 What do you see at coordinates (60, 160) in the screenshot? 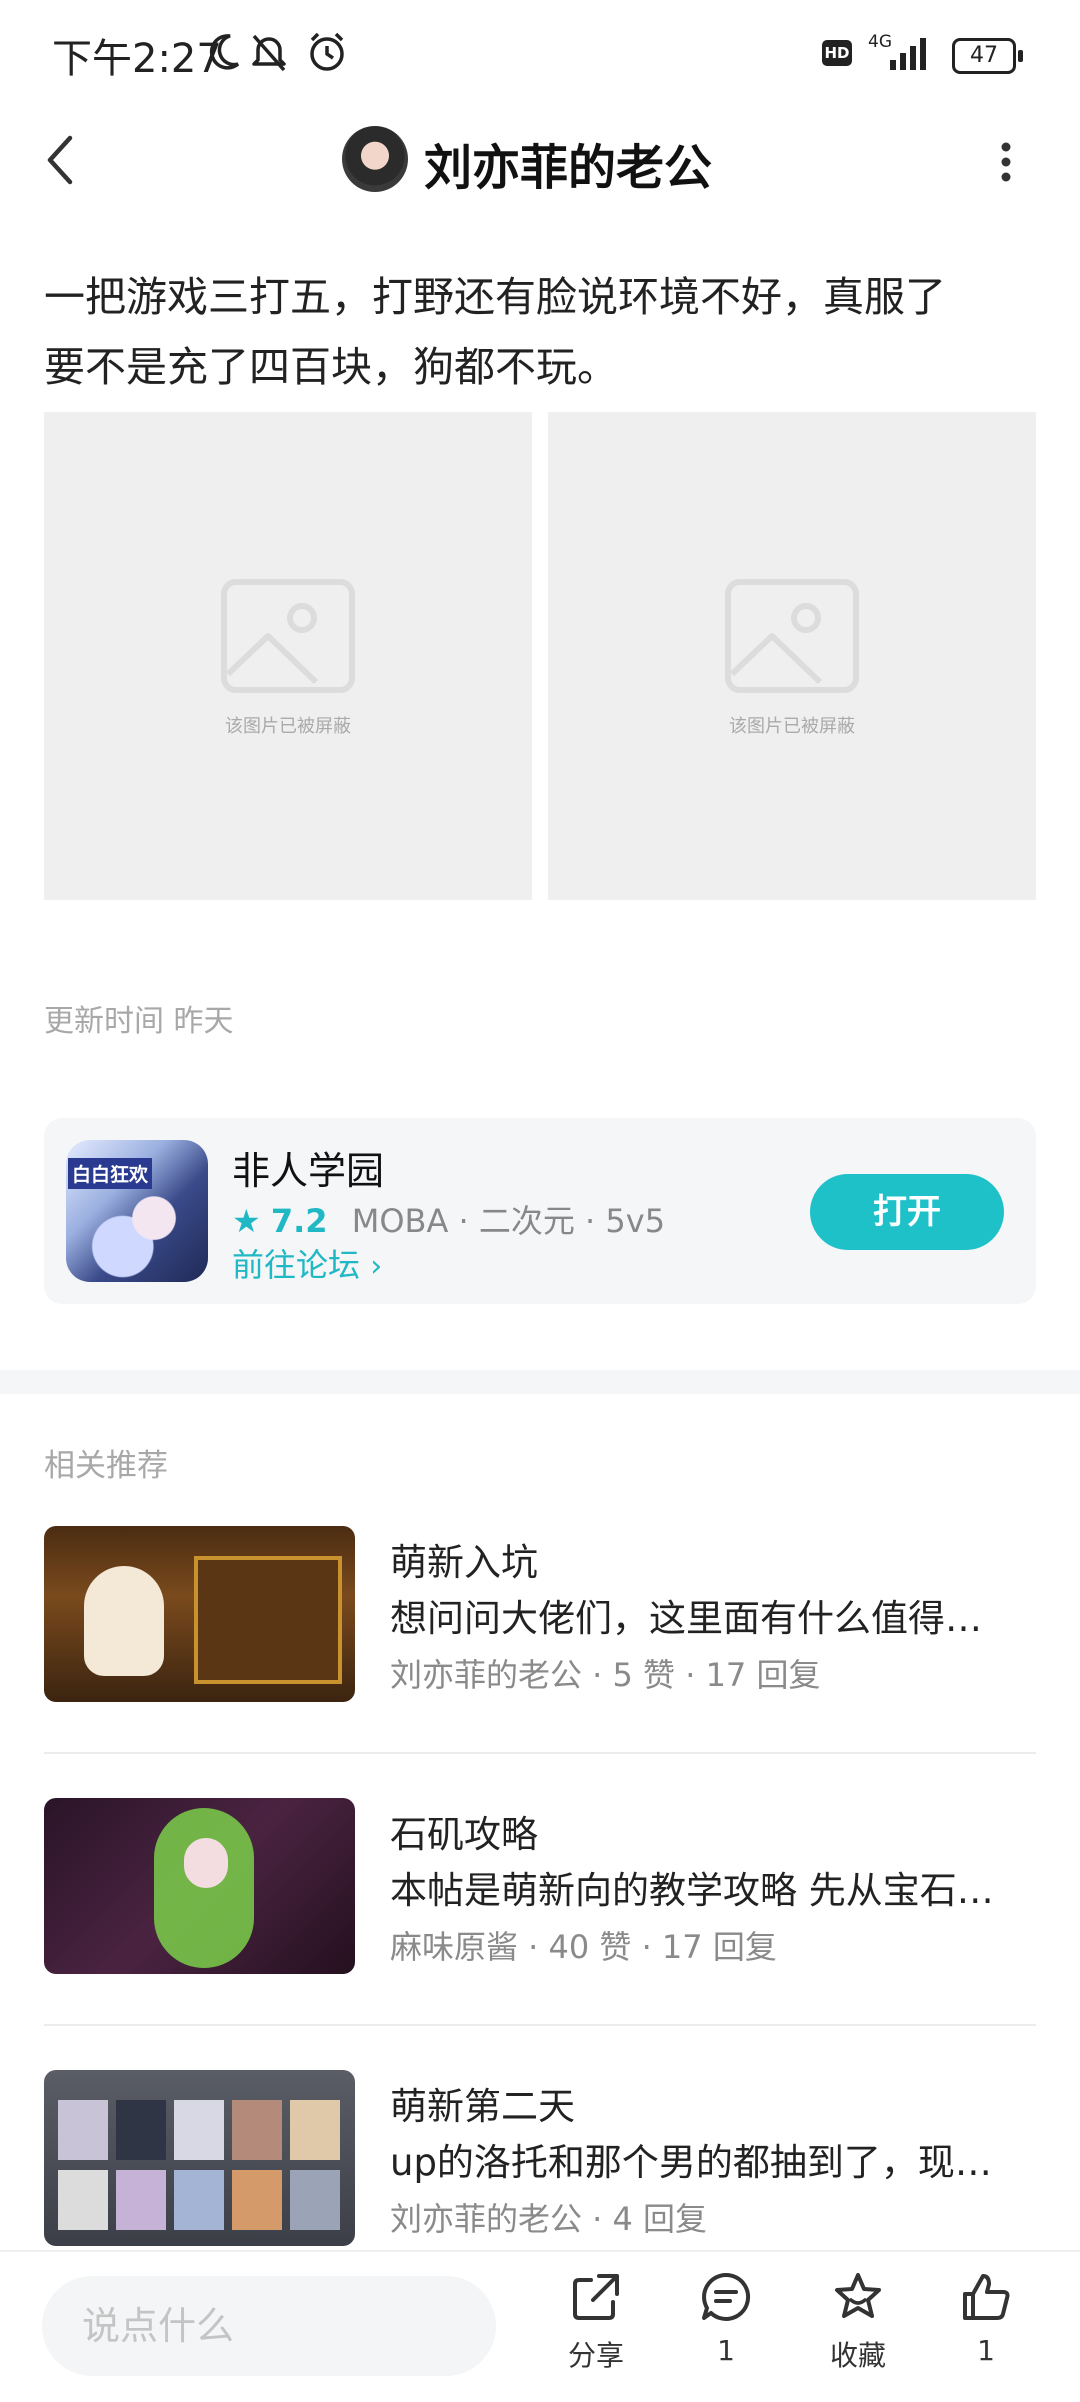
I see `back-arrow-icon` at bounding box center [60, 160].